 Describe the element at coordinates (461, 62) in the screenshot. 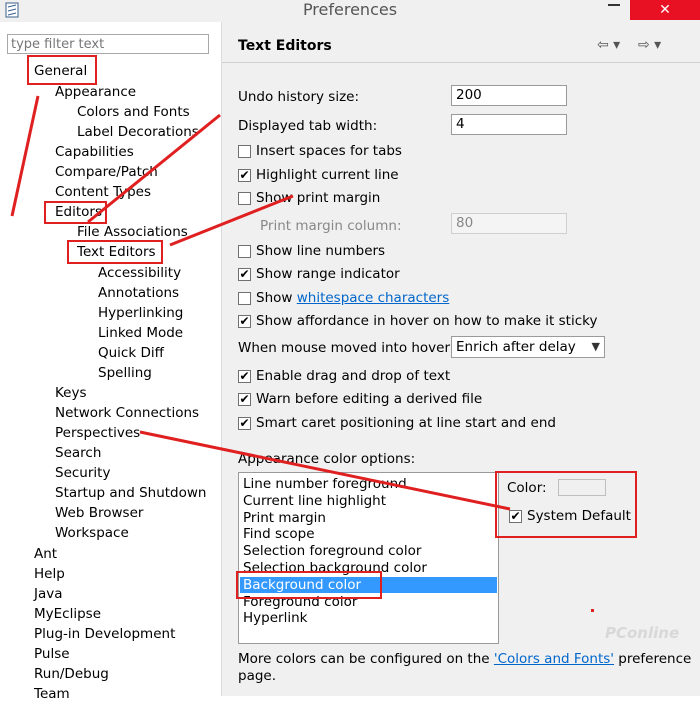

I see `header-divider` at that location.